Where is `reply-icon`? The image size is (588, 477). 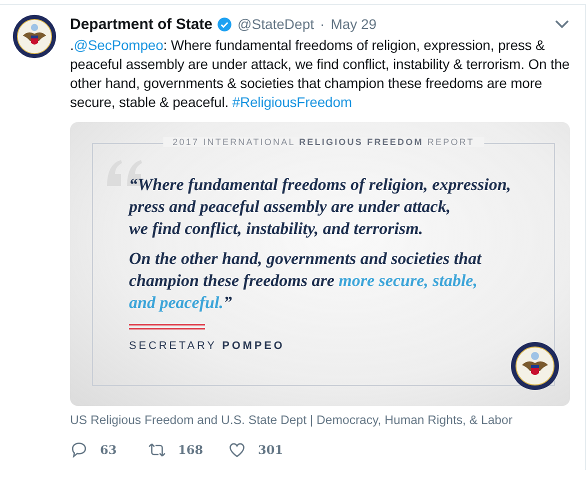 reply-icon is located at coordinates (79, 450).